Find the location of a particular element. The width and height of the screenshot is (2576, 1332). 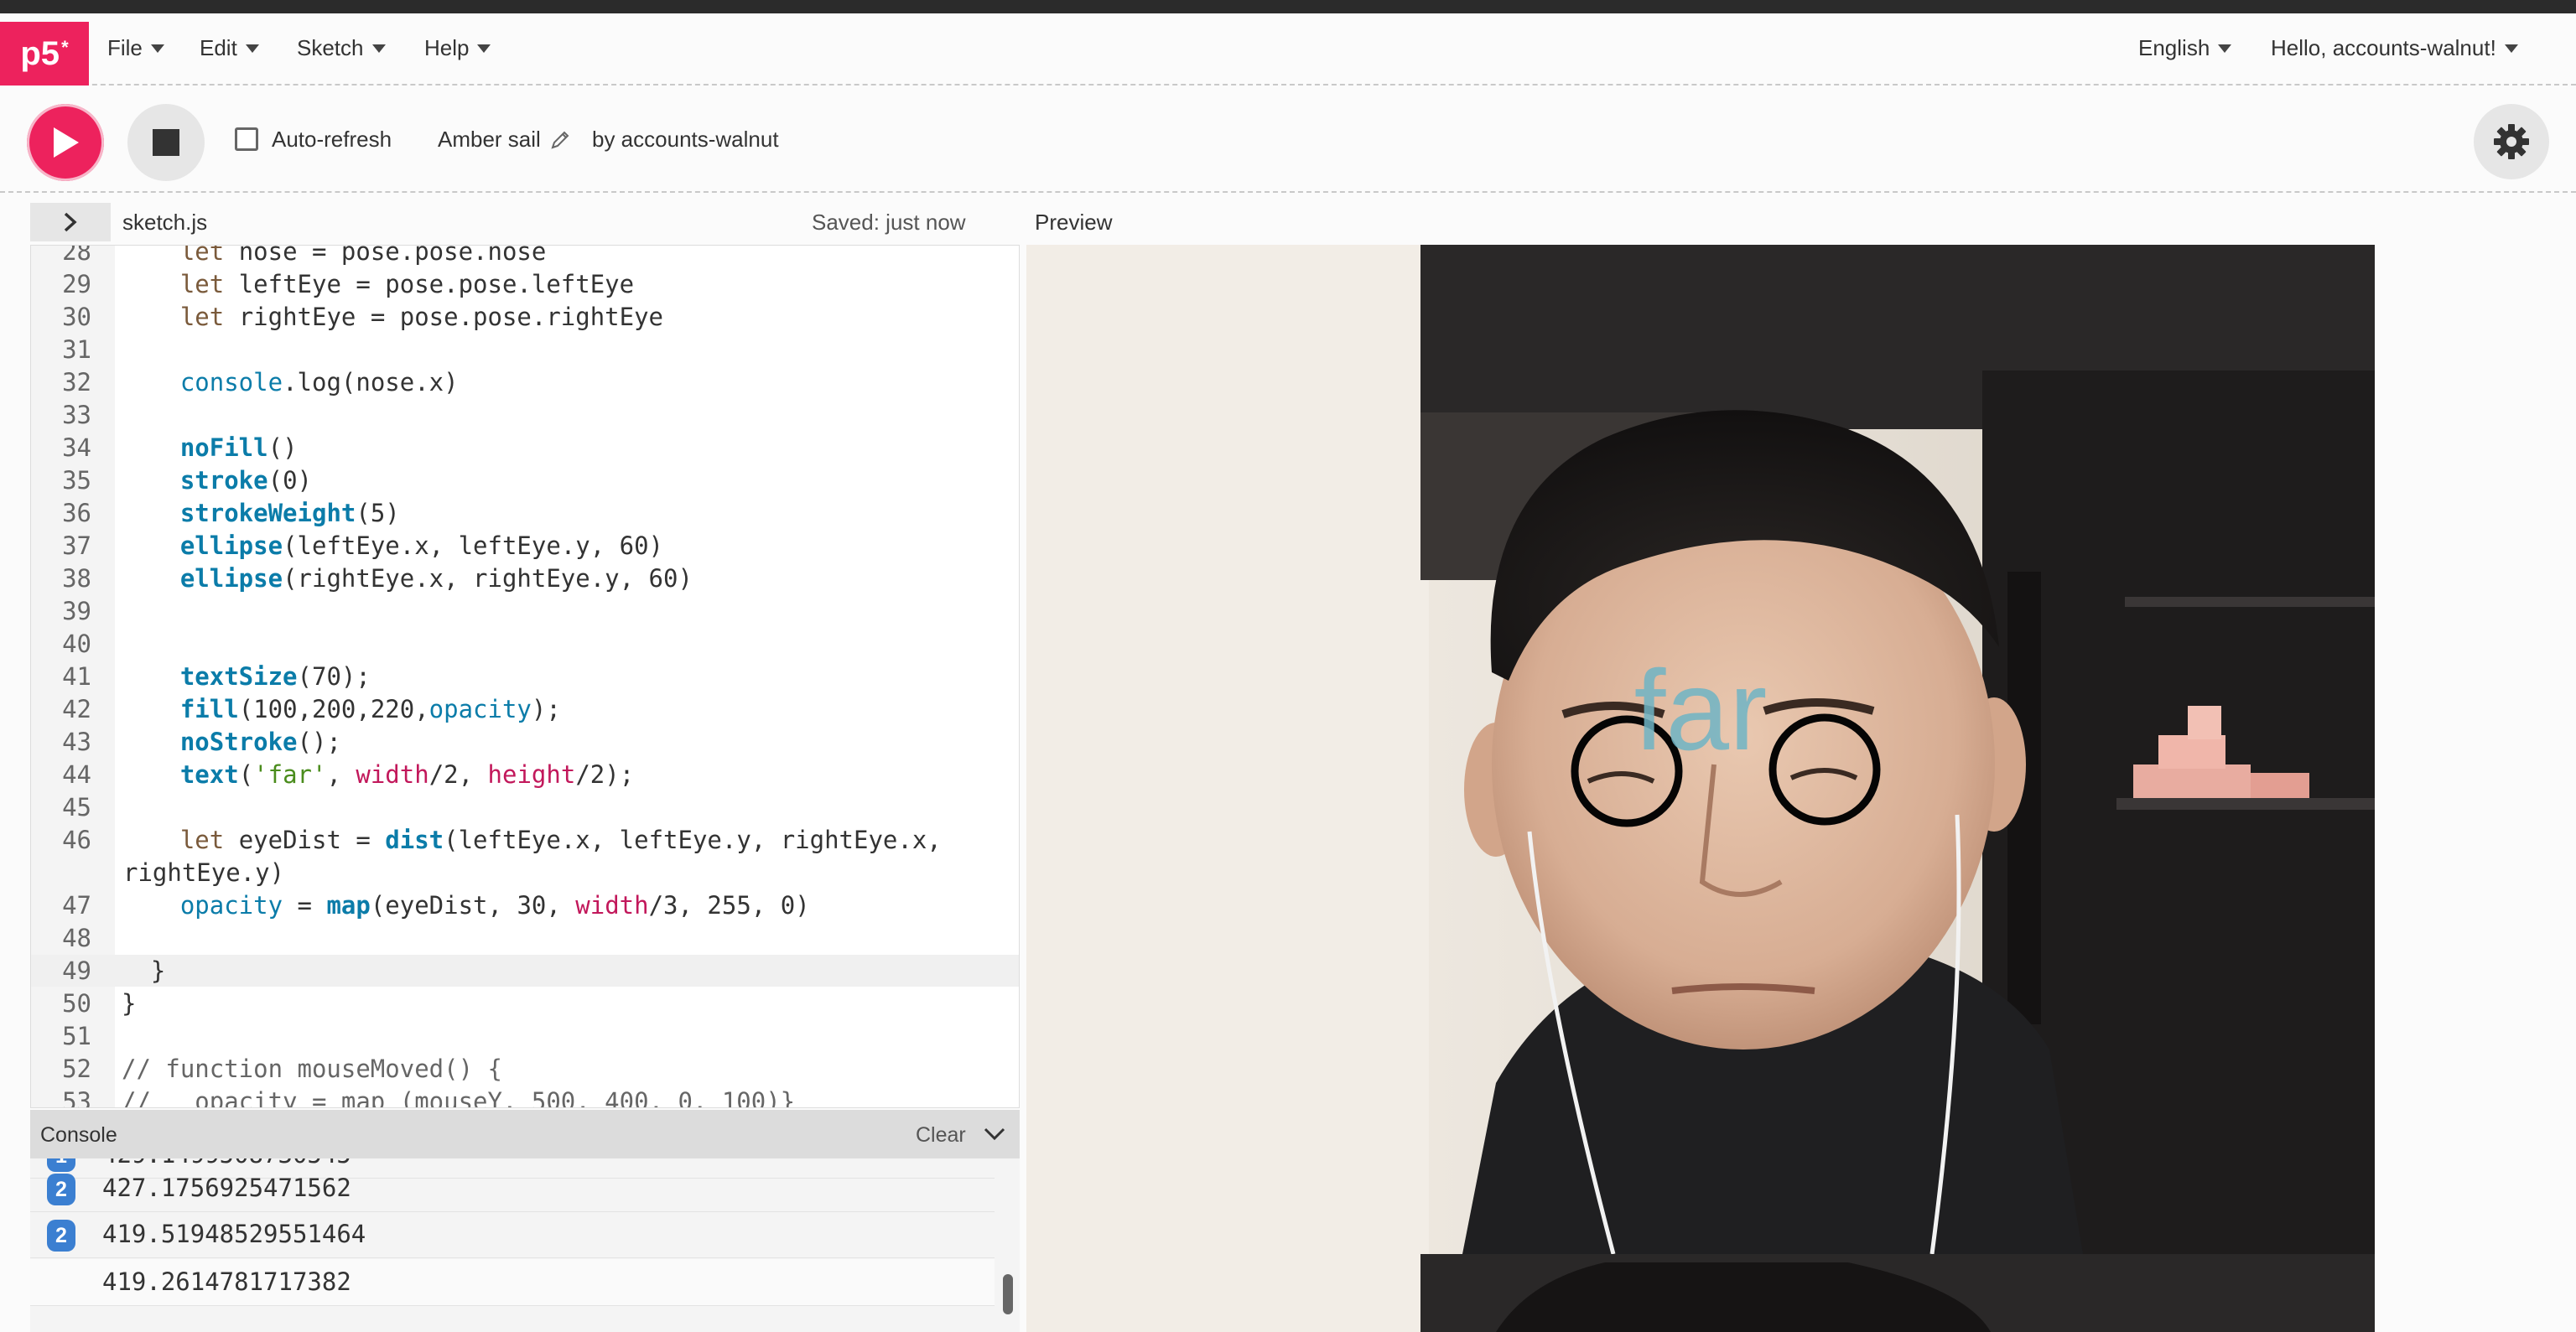

account-menu: Hello, accounts-walnut! is located at coordinates (2394, 48).